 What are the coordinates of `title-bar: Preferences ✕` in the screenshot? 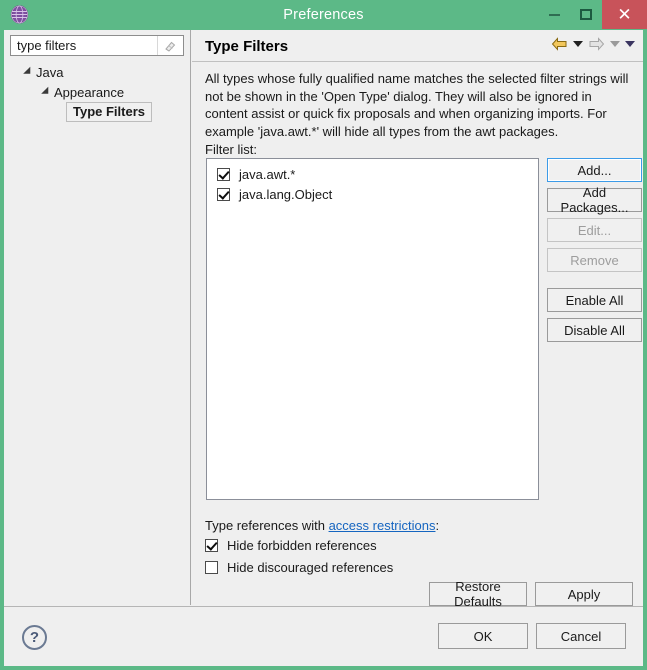 It's located at (323, 15).